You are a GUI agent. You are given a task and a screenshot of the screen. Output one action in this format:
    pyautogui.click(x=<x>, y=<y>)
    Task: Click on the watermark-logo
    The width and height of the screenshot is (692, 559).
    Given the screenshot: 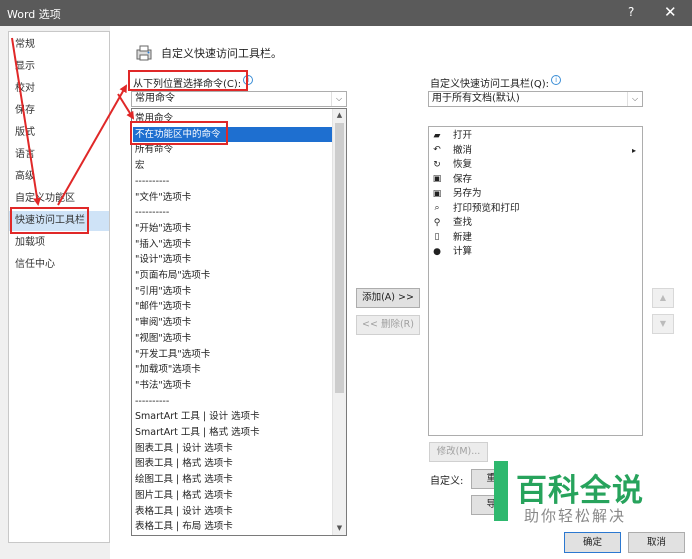 What is the action you would take?
    pyautogui.click(x=501, y=491)
    